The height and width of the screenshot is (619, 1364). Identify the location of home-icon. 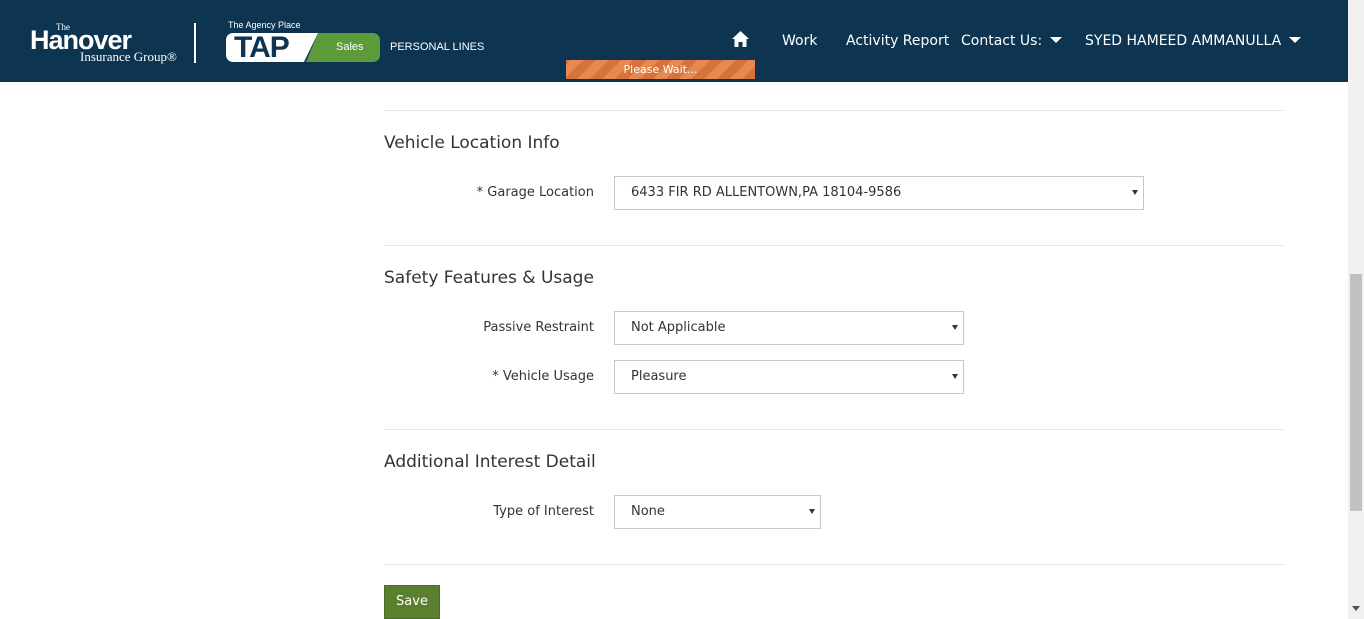
(740, 39).